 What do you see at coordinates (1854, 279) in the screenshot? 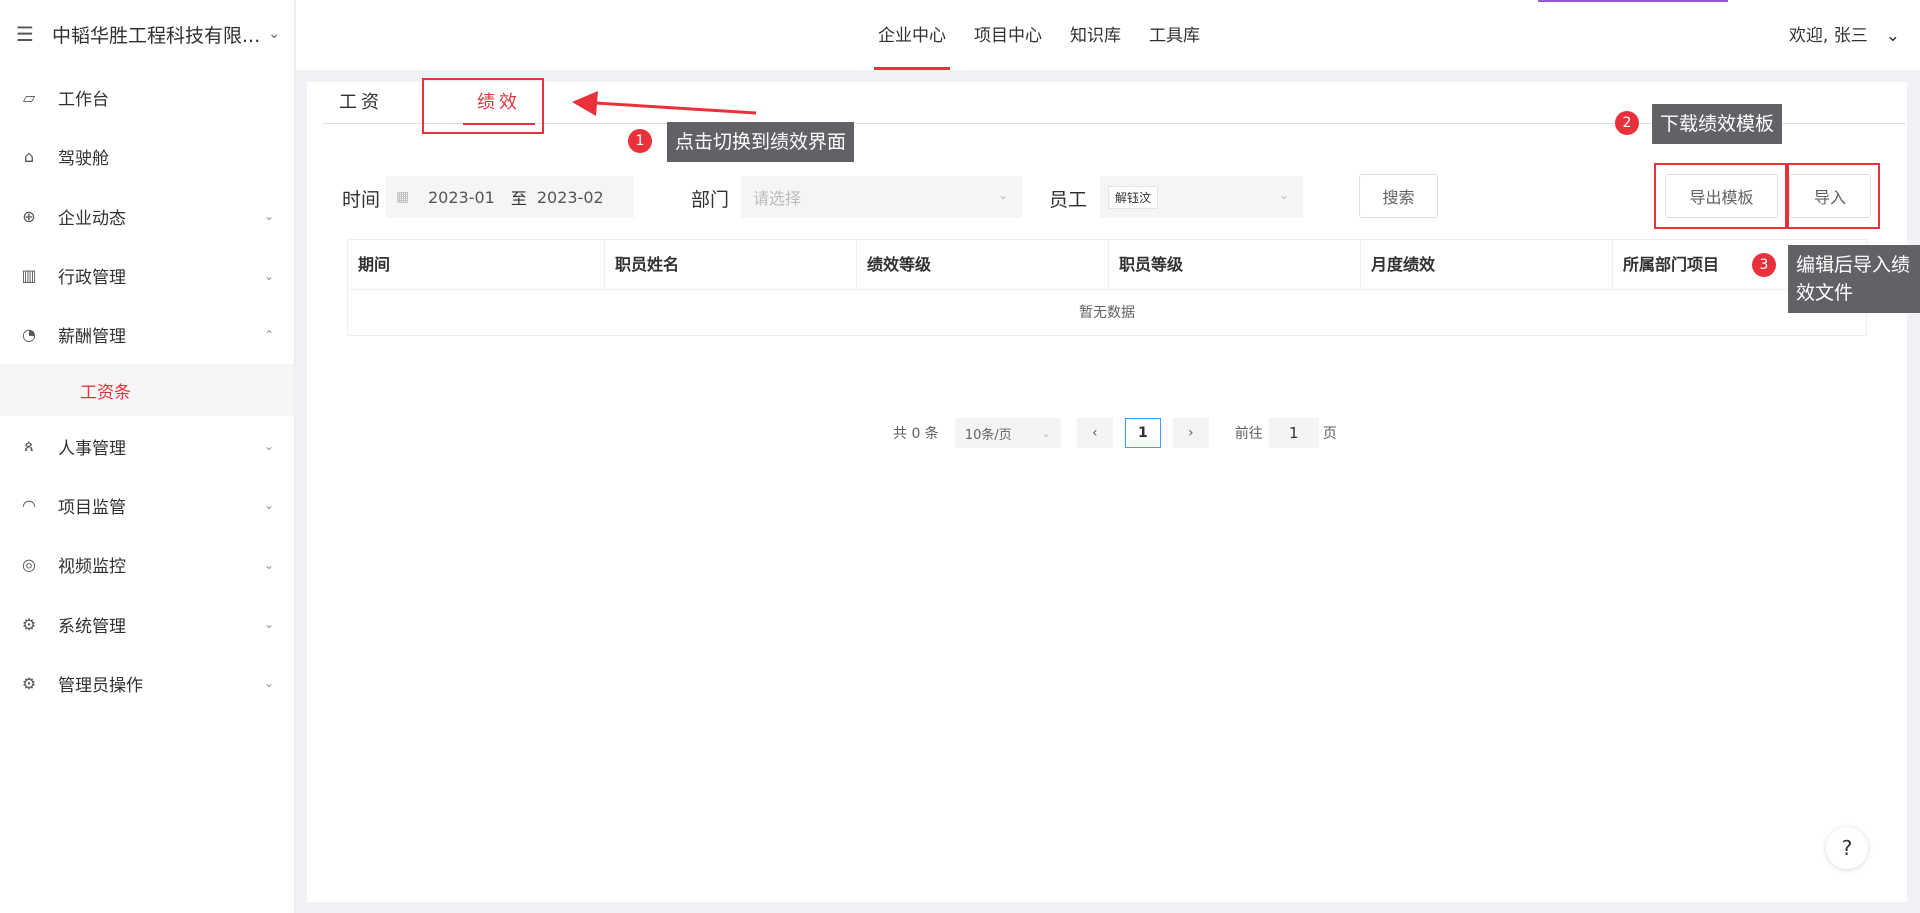
I see `annotation-callout-3: 编辑后导入绩效文件` at bounding box center [1854, 279].